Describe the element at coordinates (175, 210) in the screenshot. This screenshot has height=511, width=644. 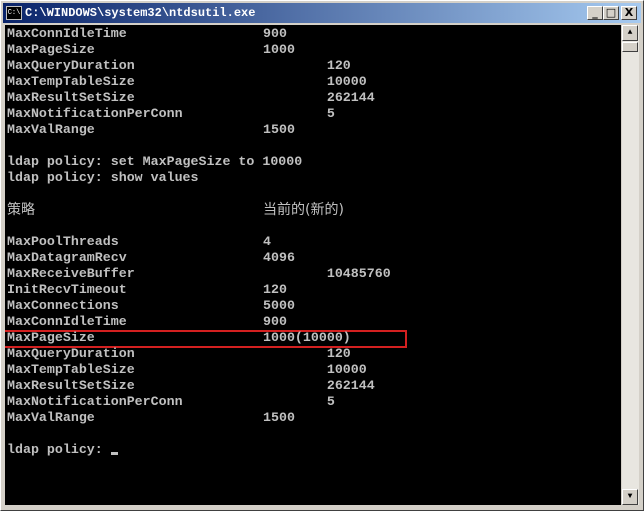
I see `console-line: 策略 当前的(新的)` at that location.